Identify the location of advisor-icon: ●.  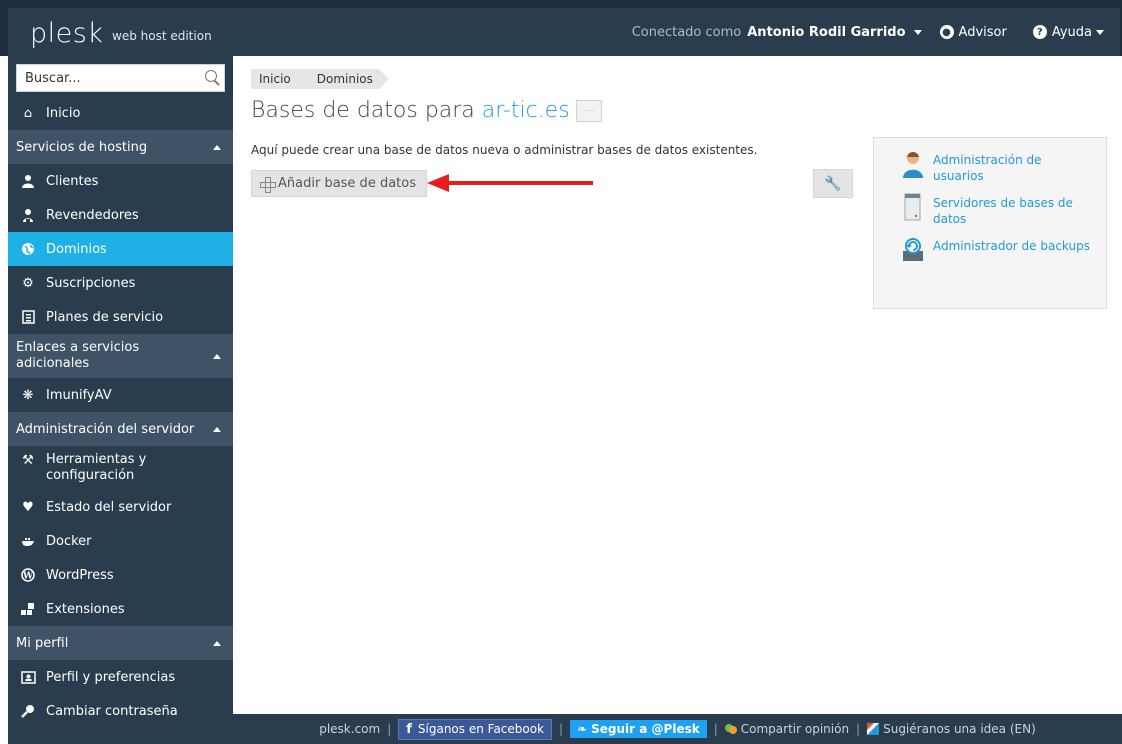
(946, 32).